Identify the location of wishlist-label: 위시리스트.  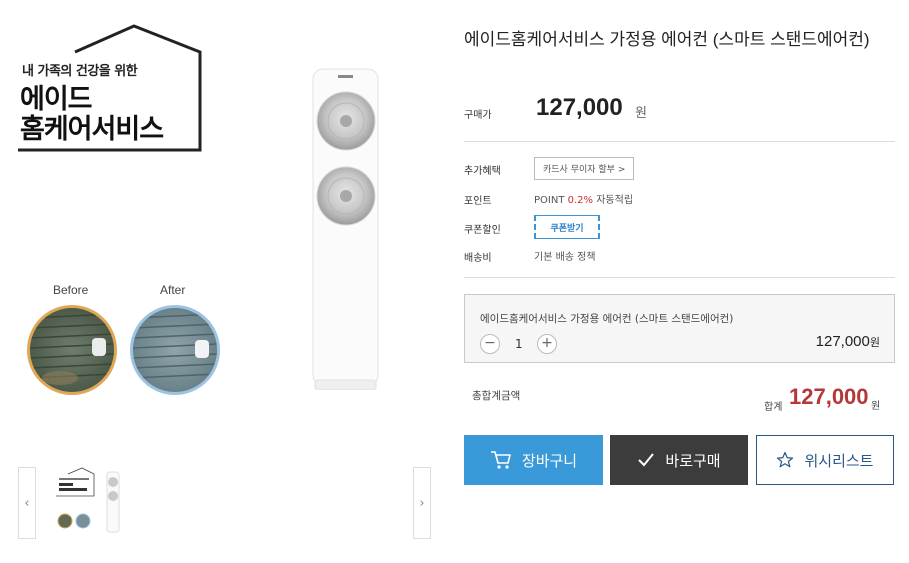
(839, 460).